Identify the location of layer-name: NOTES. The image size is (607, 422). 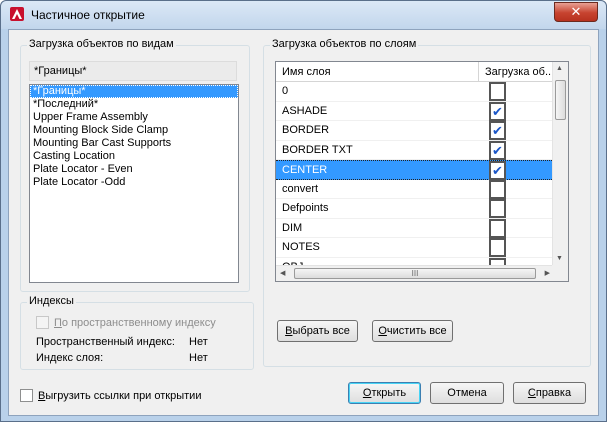
(301, 247).